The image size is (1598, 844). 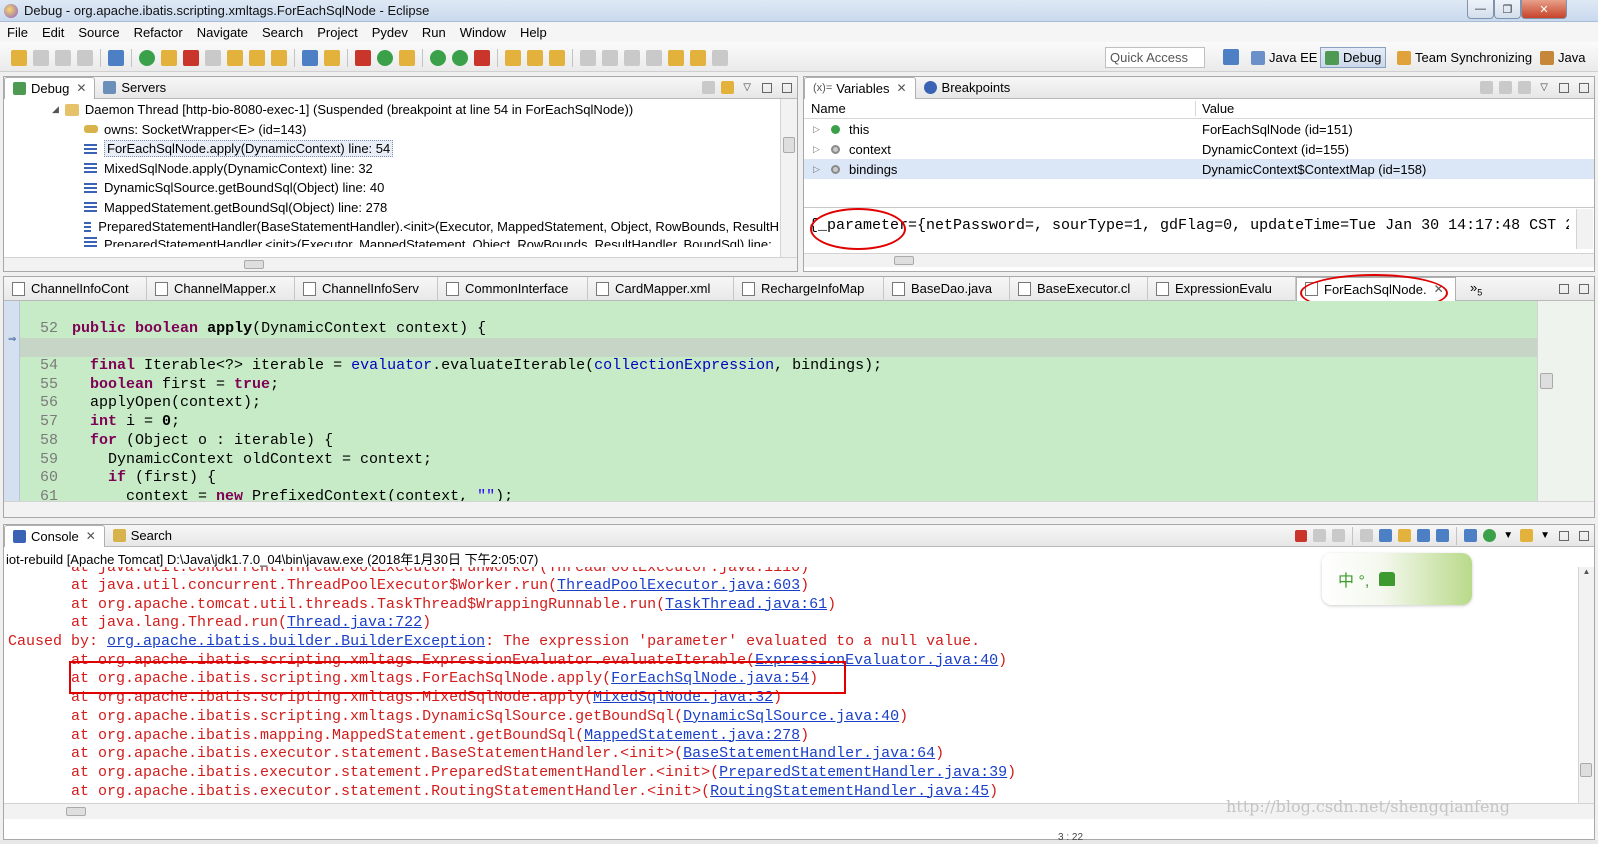 What do you see at coordinates (390, 32) in the screenshot?
I see `menu-pydev: Pydev` at bounding box center [390, 32].